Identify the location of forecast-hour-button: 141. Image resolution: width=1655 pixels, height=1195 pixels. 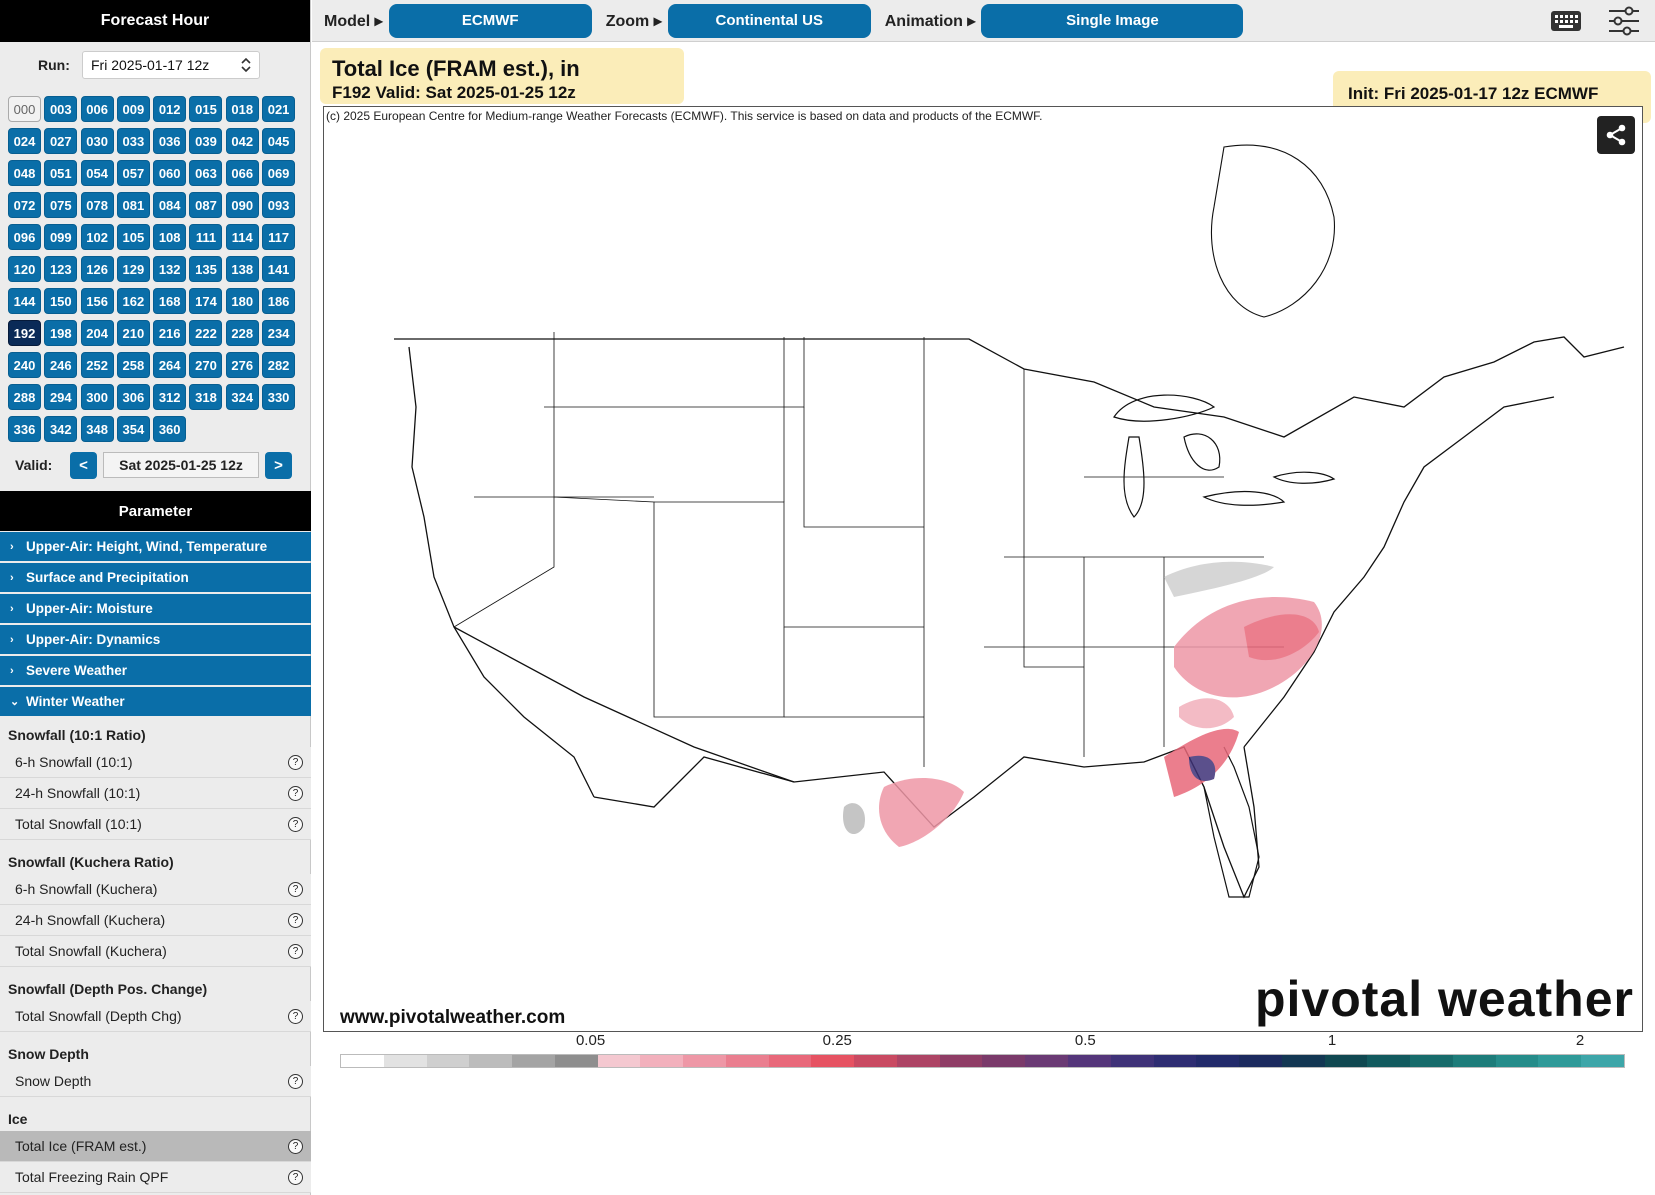
(279, 269).